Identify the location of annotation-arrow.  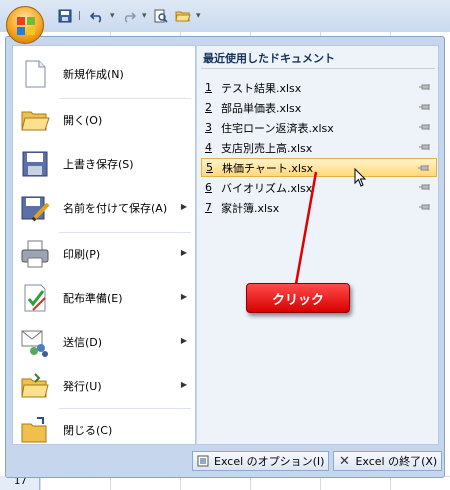
(306, 228).